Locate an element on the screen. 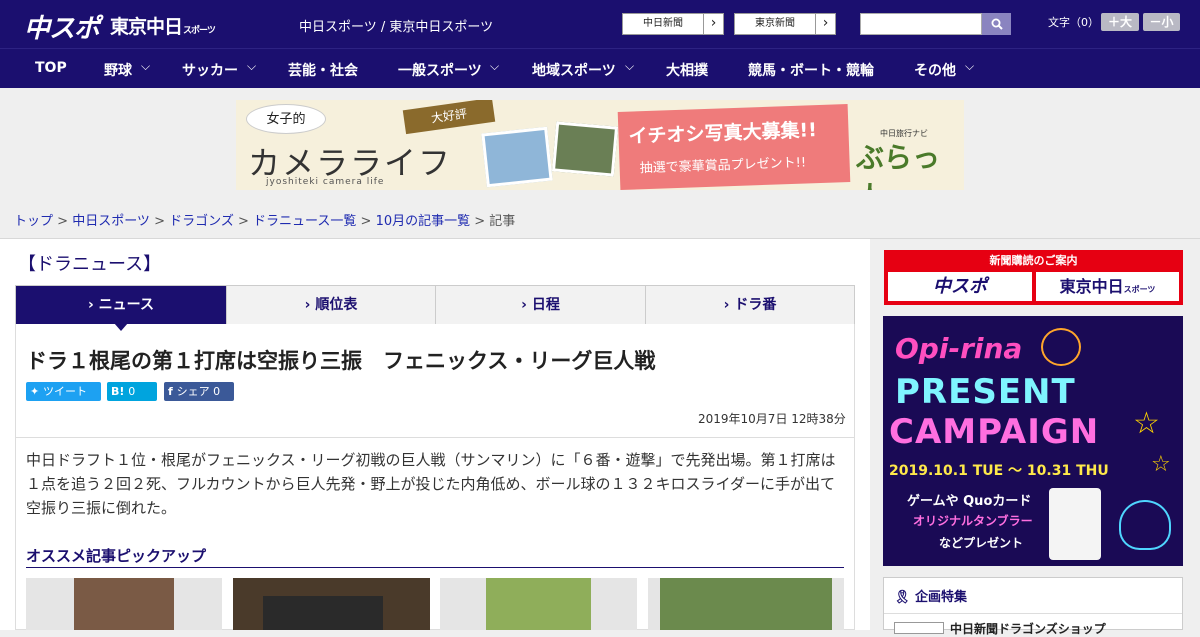  breadcrumb-dora-news-list: ドラニュース一覧 is located at coordinates (304, 221).